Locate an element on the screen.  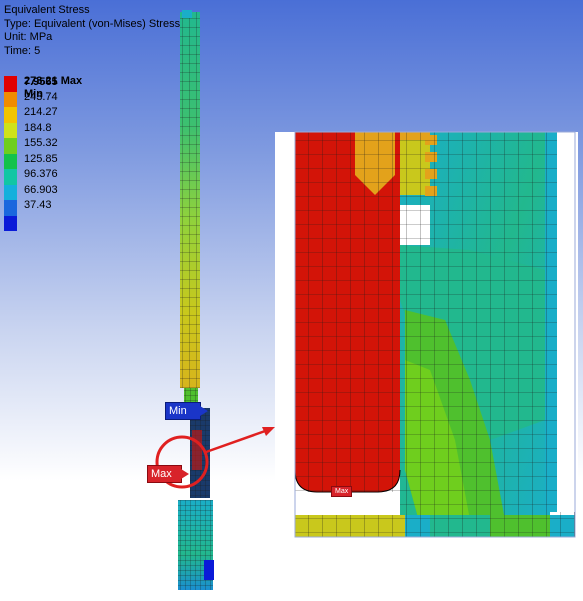
rod-model is located at coordinates (196, 300).